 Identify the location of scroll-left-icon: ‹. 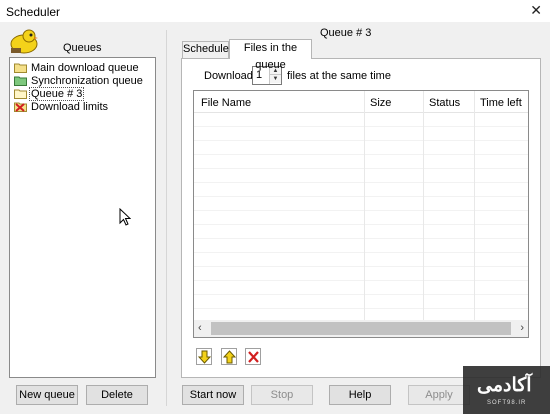
(200, 328).